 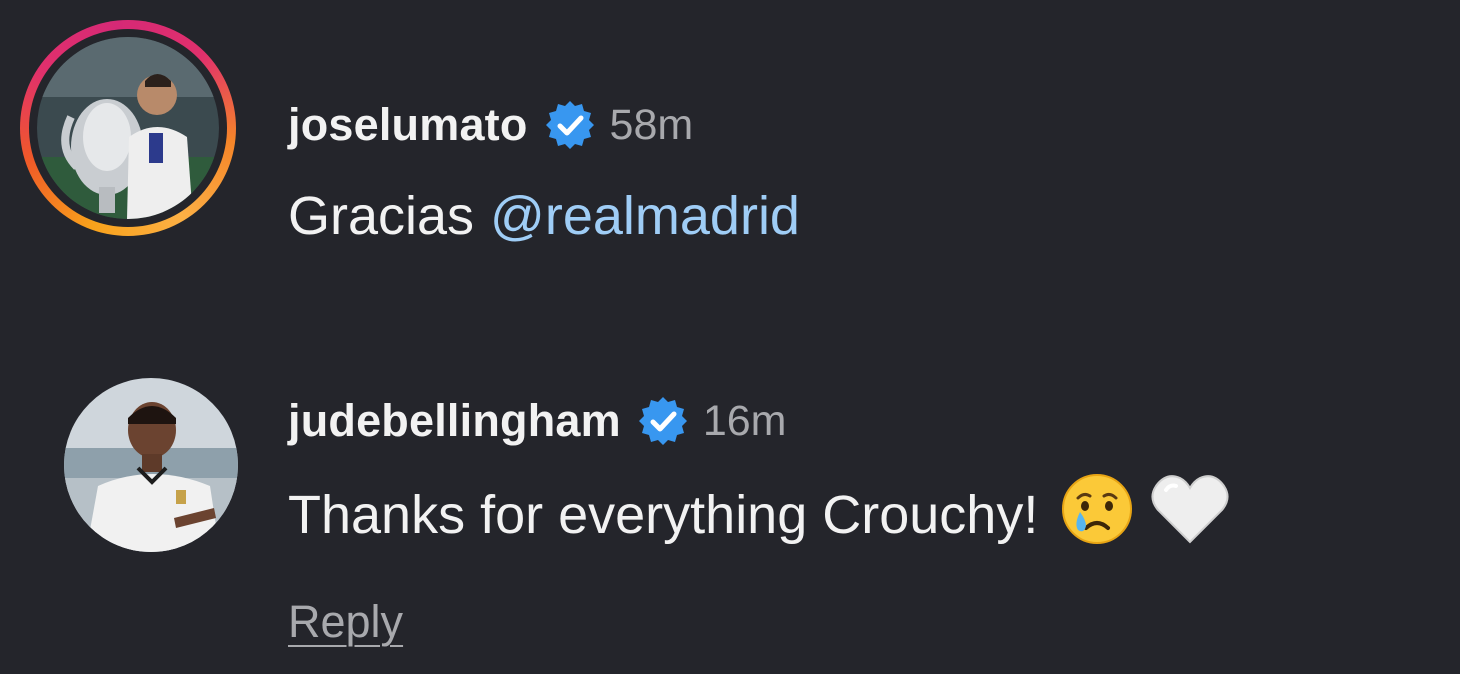 I want to click on comment-text: Thanks for everything Crouchy!, so click(x=759, y=511).